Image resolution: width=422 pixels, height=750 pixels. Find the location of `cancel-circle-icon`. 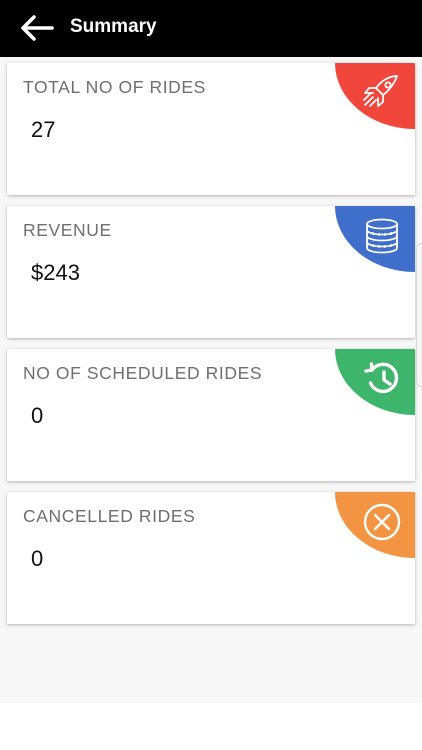

cancel-circle-icon is located at coordinates (382, 522).